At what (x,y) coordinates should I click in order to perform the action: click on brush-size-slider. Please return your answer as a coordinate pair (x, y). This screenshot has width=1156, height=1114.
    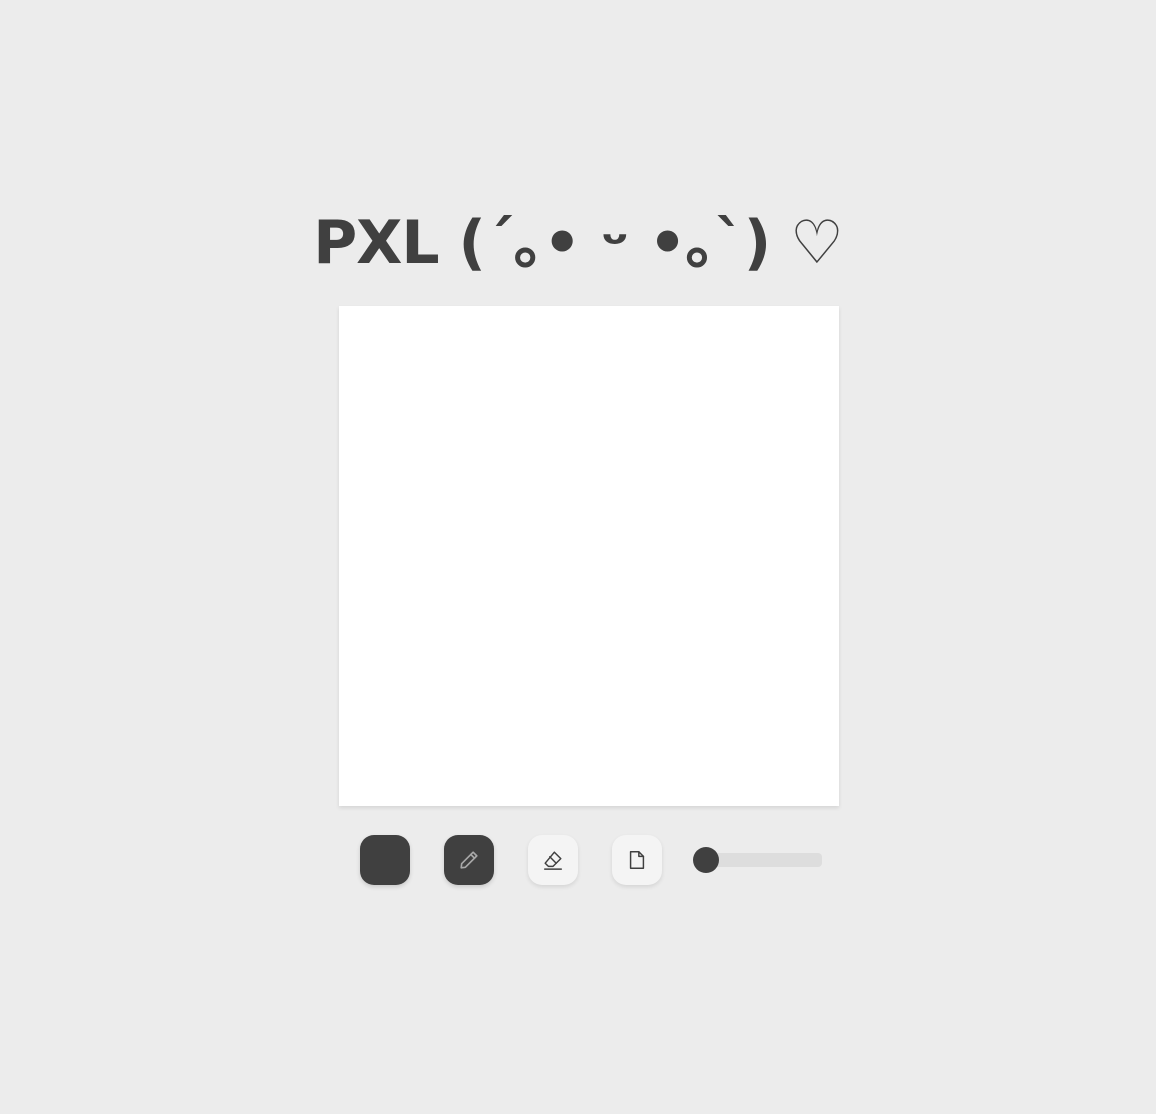
    Looking at the image, I should click on (757, 860).